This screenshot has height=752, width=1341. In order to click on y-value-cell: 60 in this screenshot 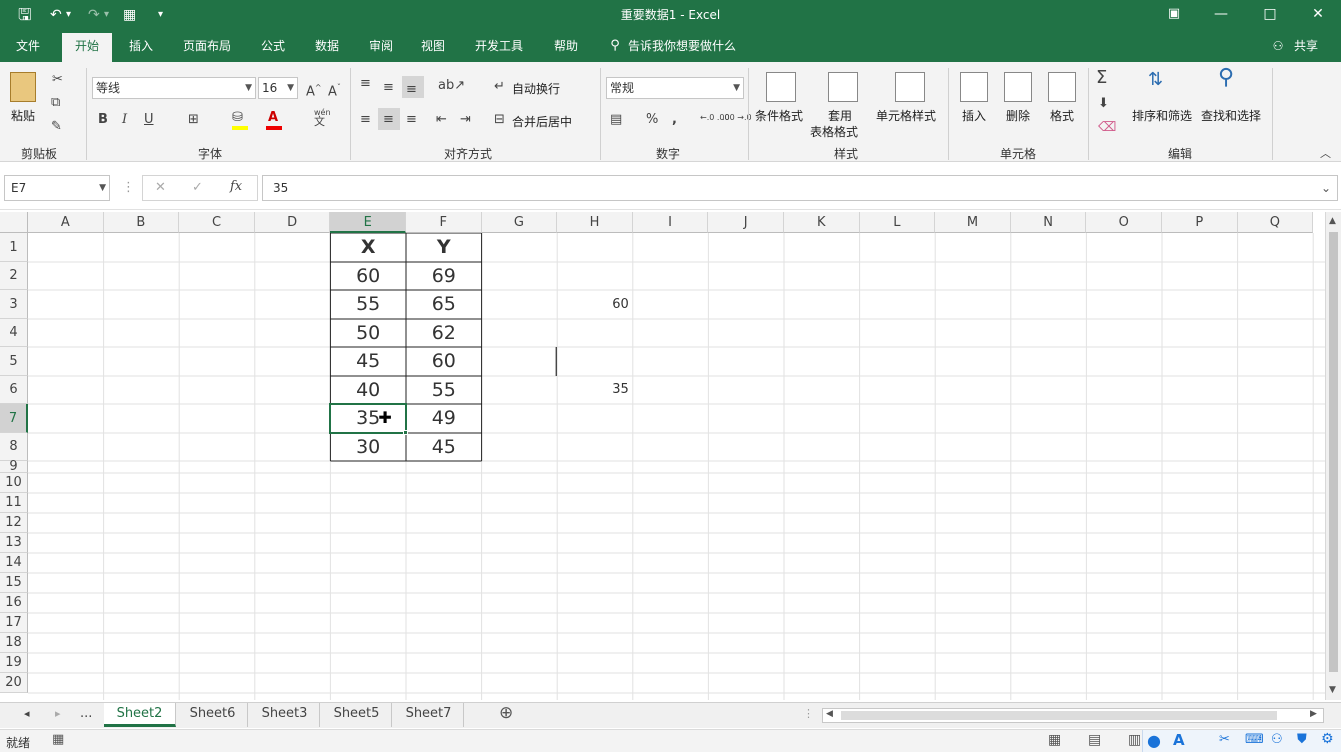, I will do `click(444, 361)`.